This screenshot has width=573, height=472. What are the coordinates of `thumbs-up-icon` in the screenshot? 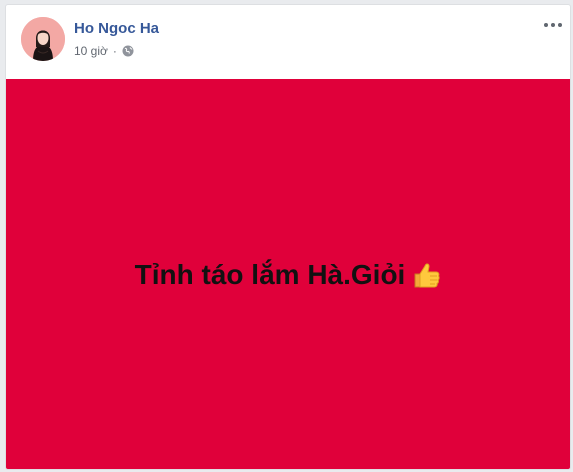 It's located at (426, 275).